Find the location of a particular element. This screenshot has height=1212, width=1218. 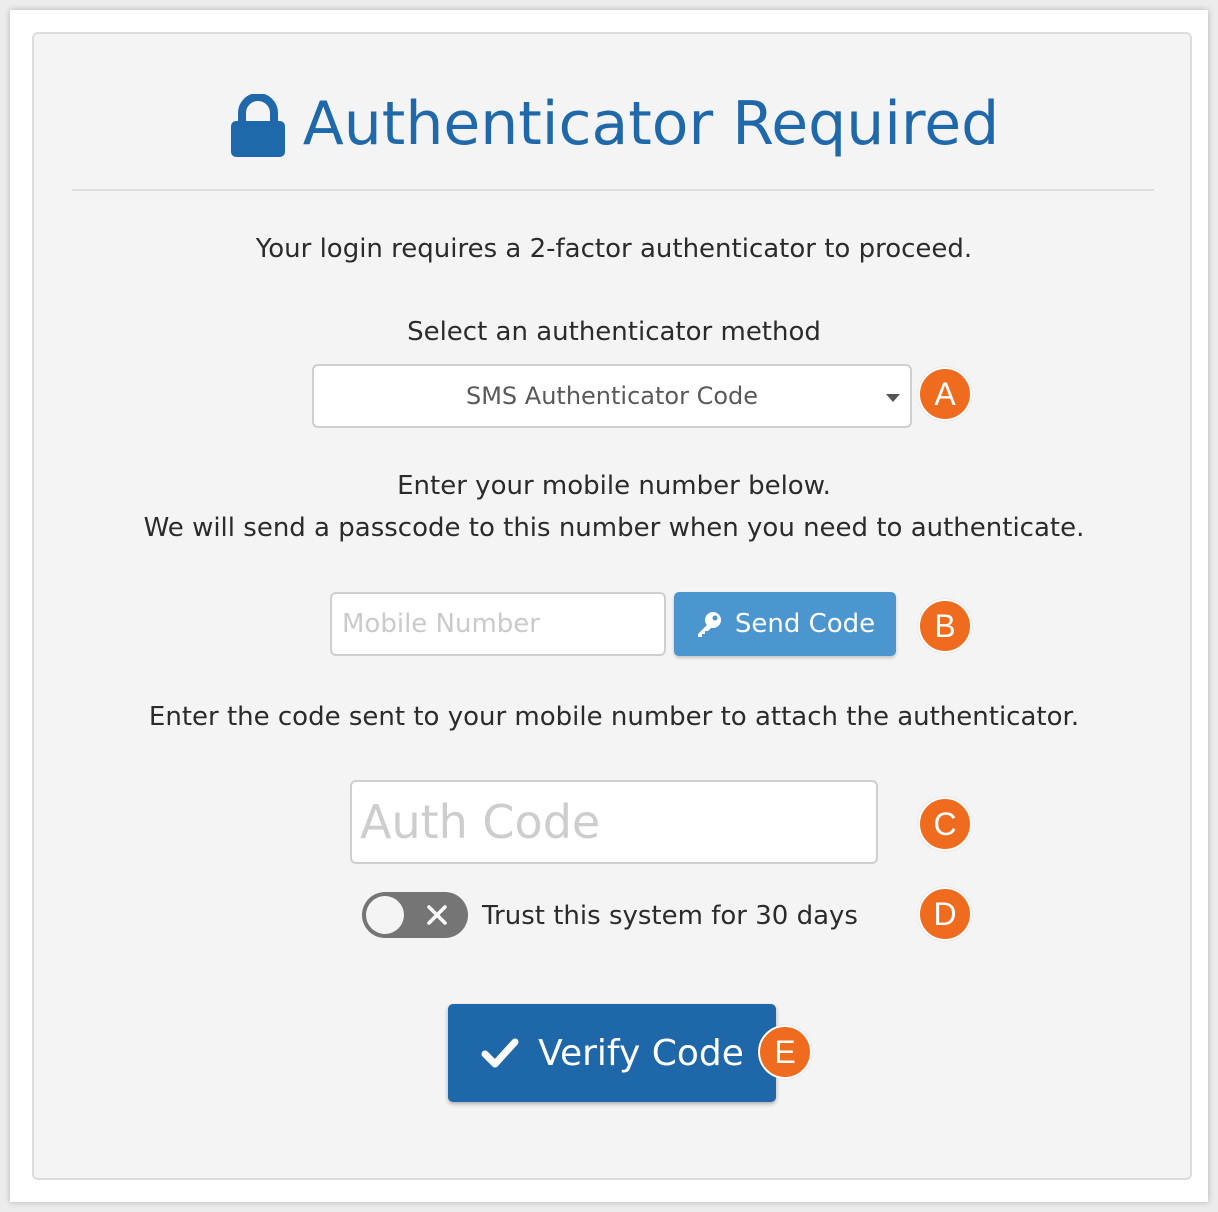

lock-icon is located at coordinates (257, 125).